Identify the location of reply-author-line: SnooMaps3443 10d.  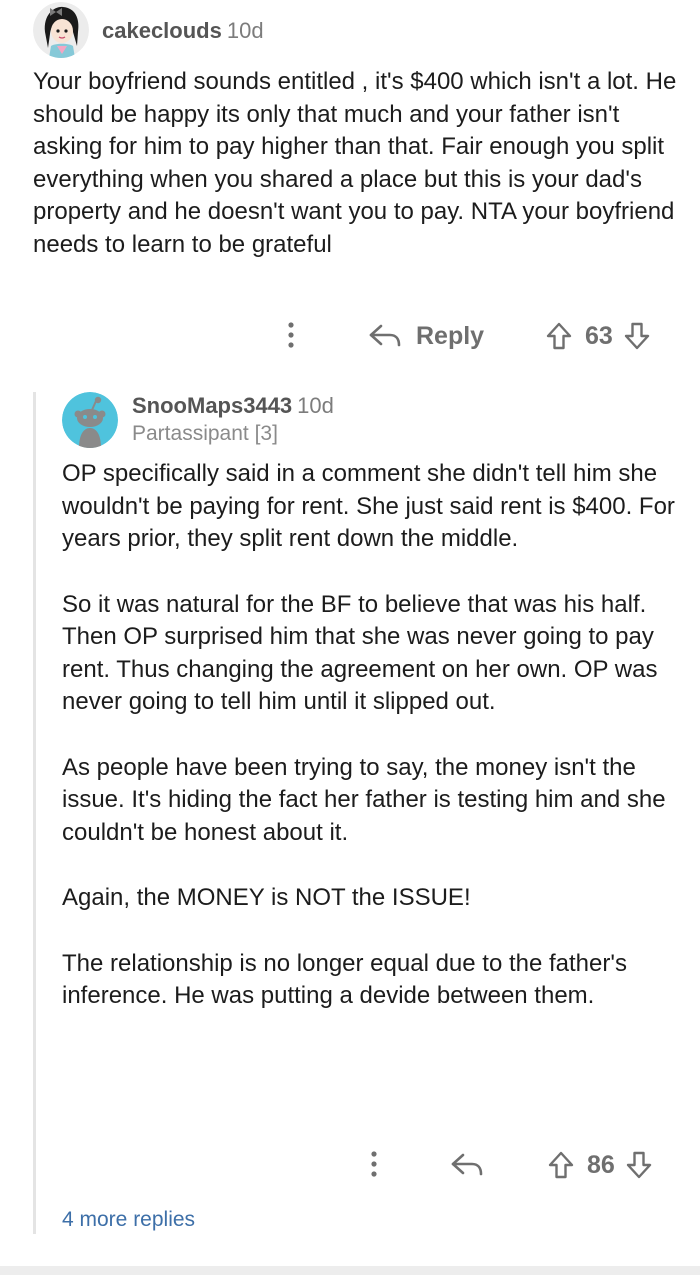
(233, 406).